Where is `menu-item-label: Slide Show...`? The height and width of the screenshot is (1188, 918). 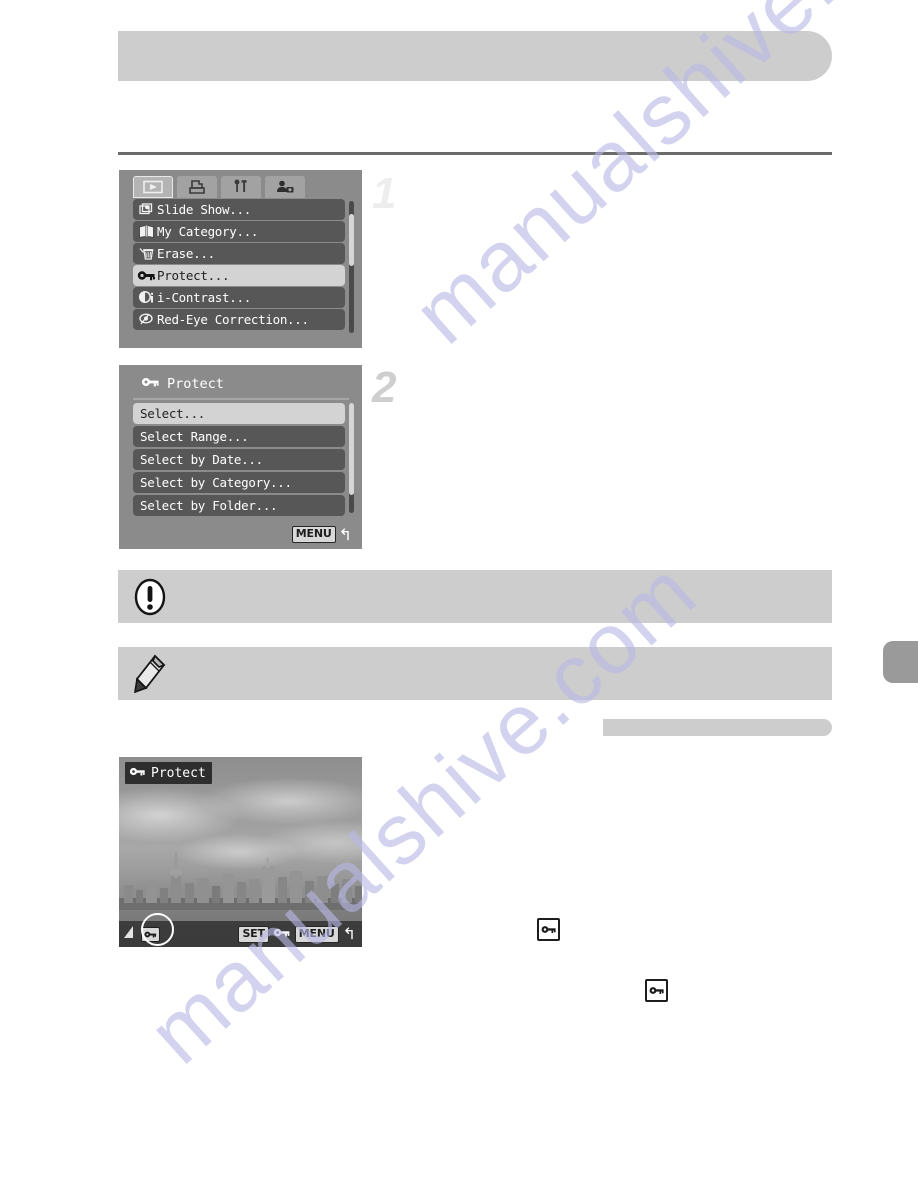
menu-item-label: Slide Show... is located at coordinates (204, 209).